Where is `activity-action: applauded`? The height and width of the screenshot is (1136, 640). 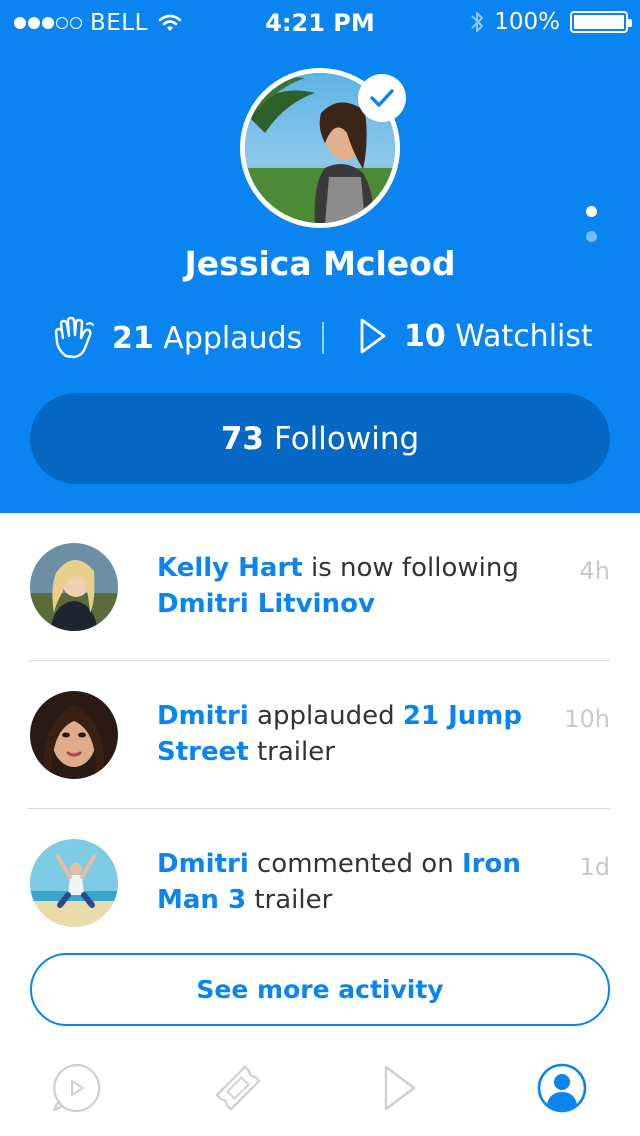 activity-action: applauded is located at coordinates (325, 716).